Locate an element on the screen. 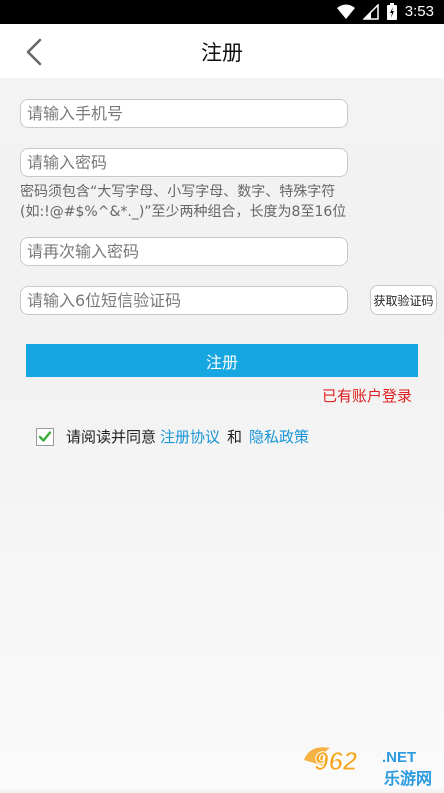  battery-icon is located at coordinates (391, 11).